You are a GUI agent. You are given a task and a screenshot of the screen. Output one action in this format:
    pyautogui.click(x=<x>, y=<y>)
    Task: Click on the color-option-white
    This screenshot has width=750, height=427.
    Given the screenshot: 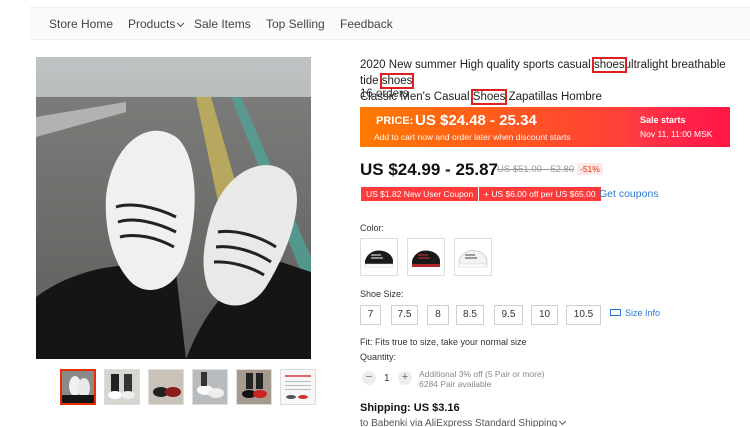 What is the action you would take?
    pyautogui.click(x=473, y=257)
    